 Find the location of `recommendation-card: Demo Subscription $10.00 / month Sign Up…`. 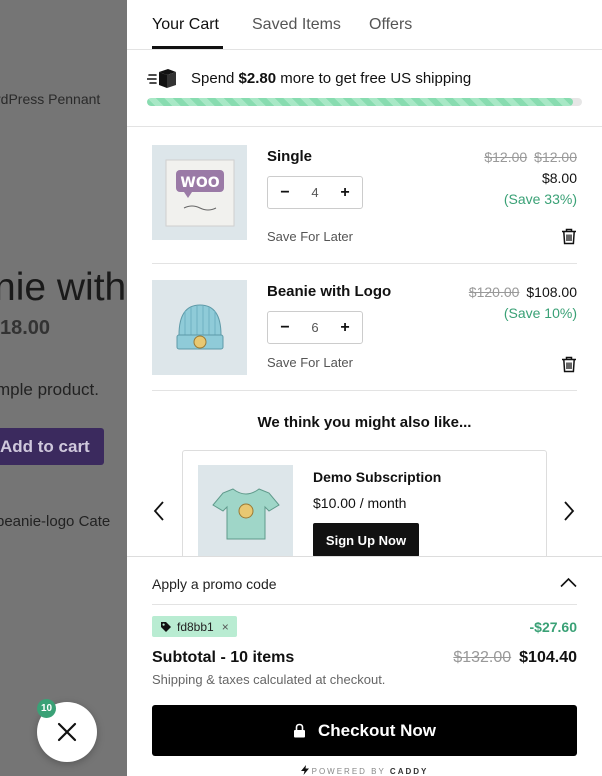

recommendation-card: Demo Subscription $10.00 / month Sign Up… is located at coordinates (364, 510).